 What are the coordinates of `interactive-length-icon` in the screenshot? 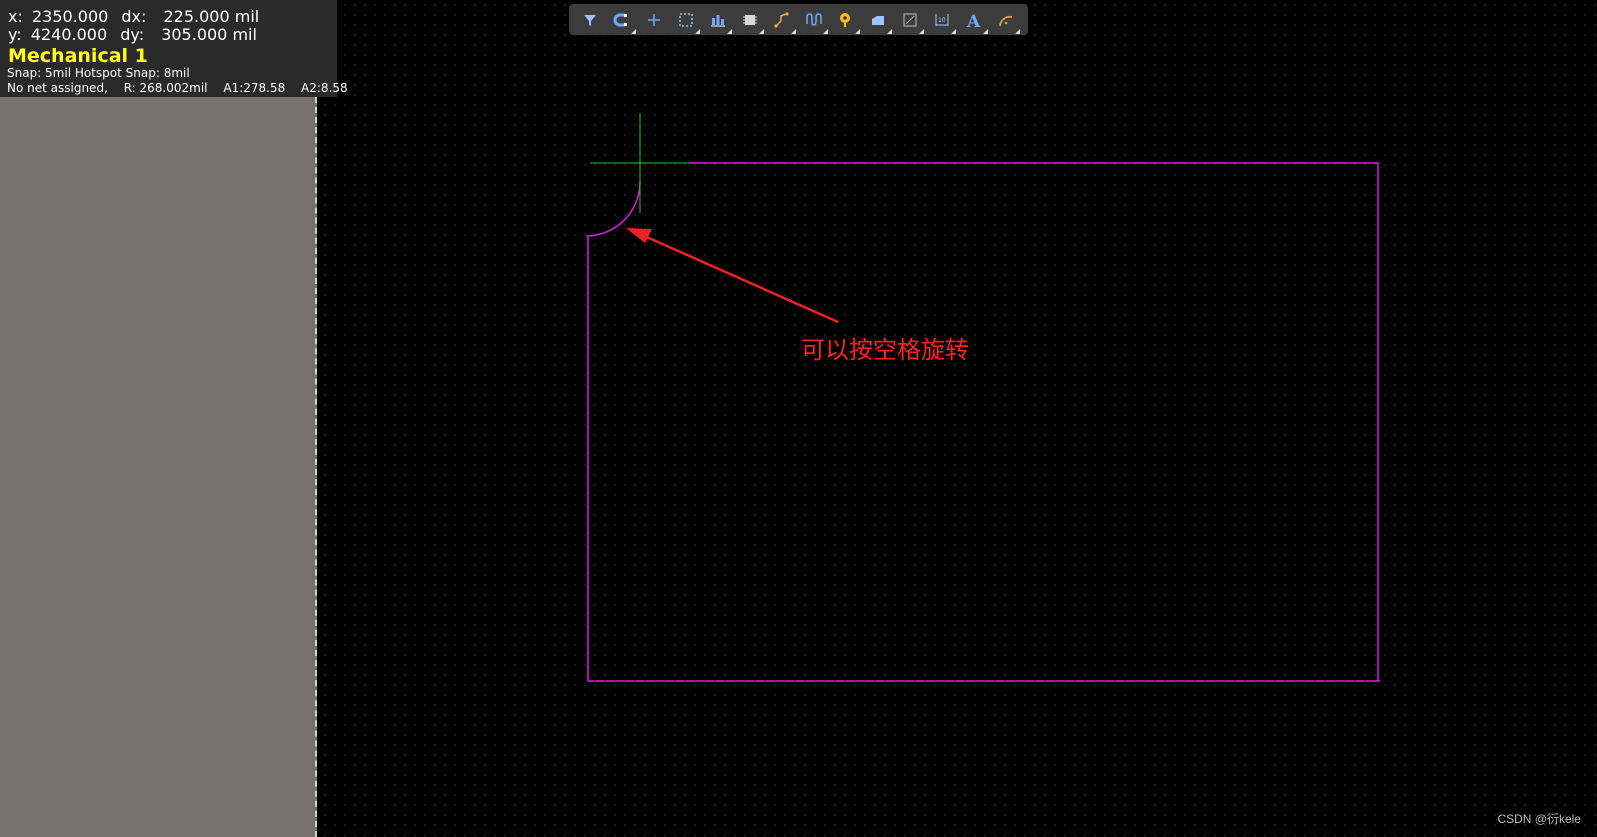 It's located at (814, 19).